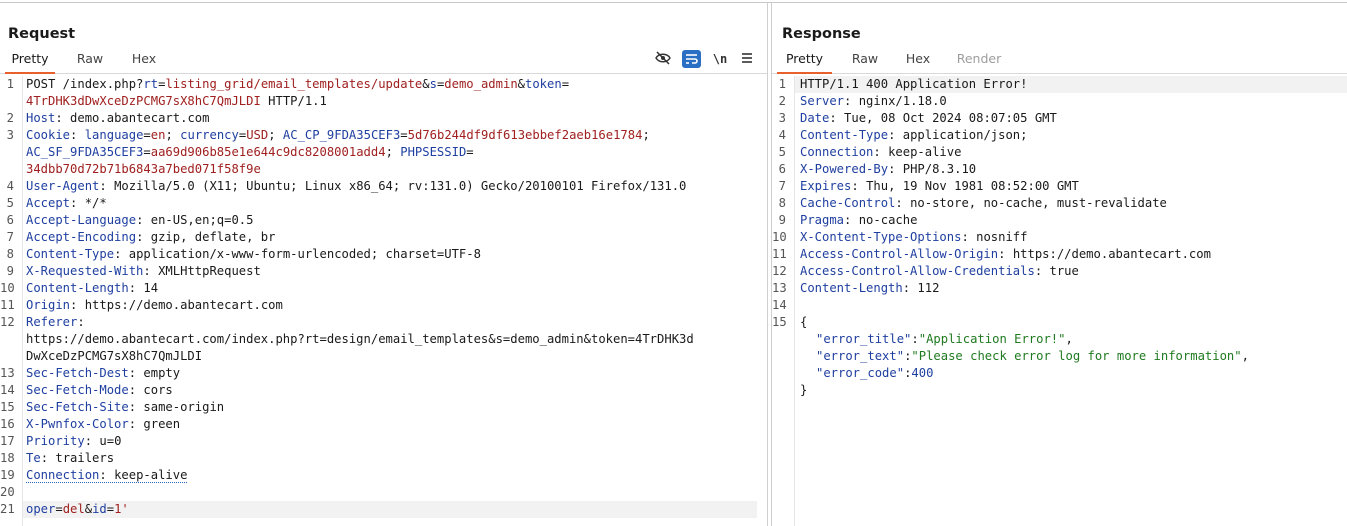  I want to click on response-gutter: 1 2 3 4 5 6 7 8 9 10 11 12 13 14 15, so click(783, 301).